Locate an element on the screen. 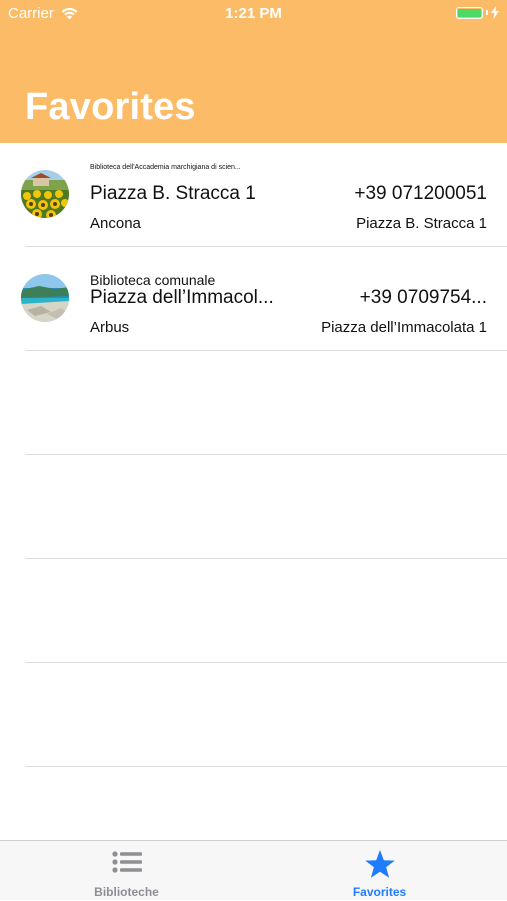  library-address-detail: Piazza B. Stracca 1 is located at coordinates (421, 223).